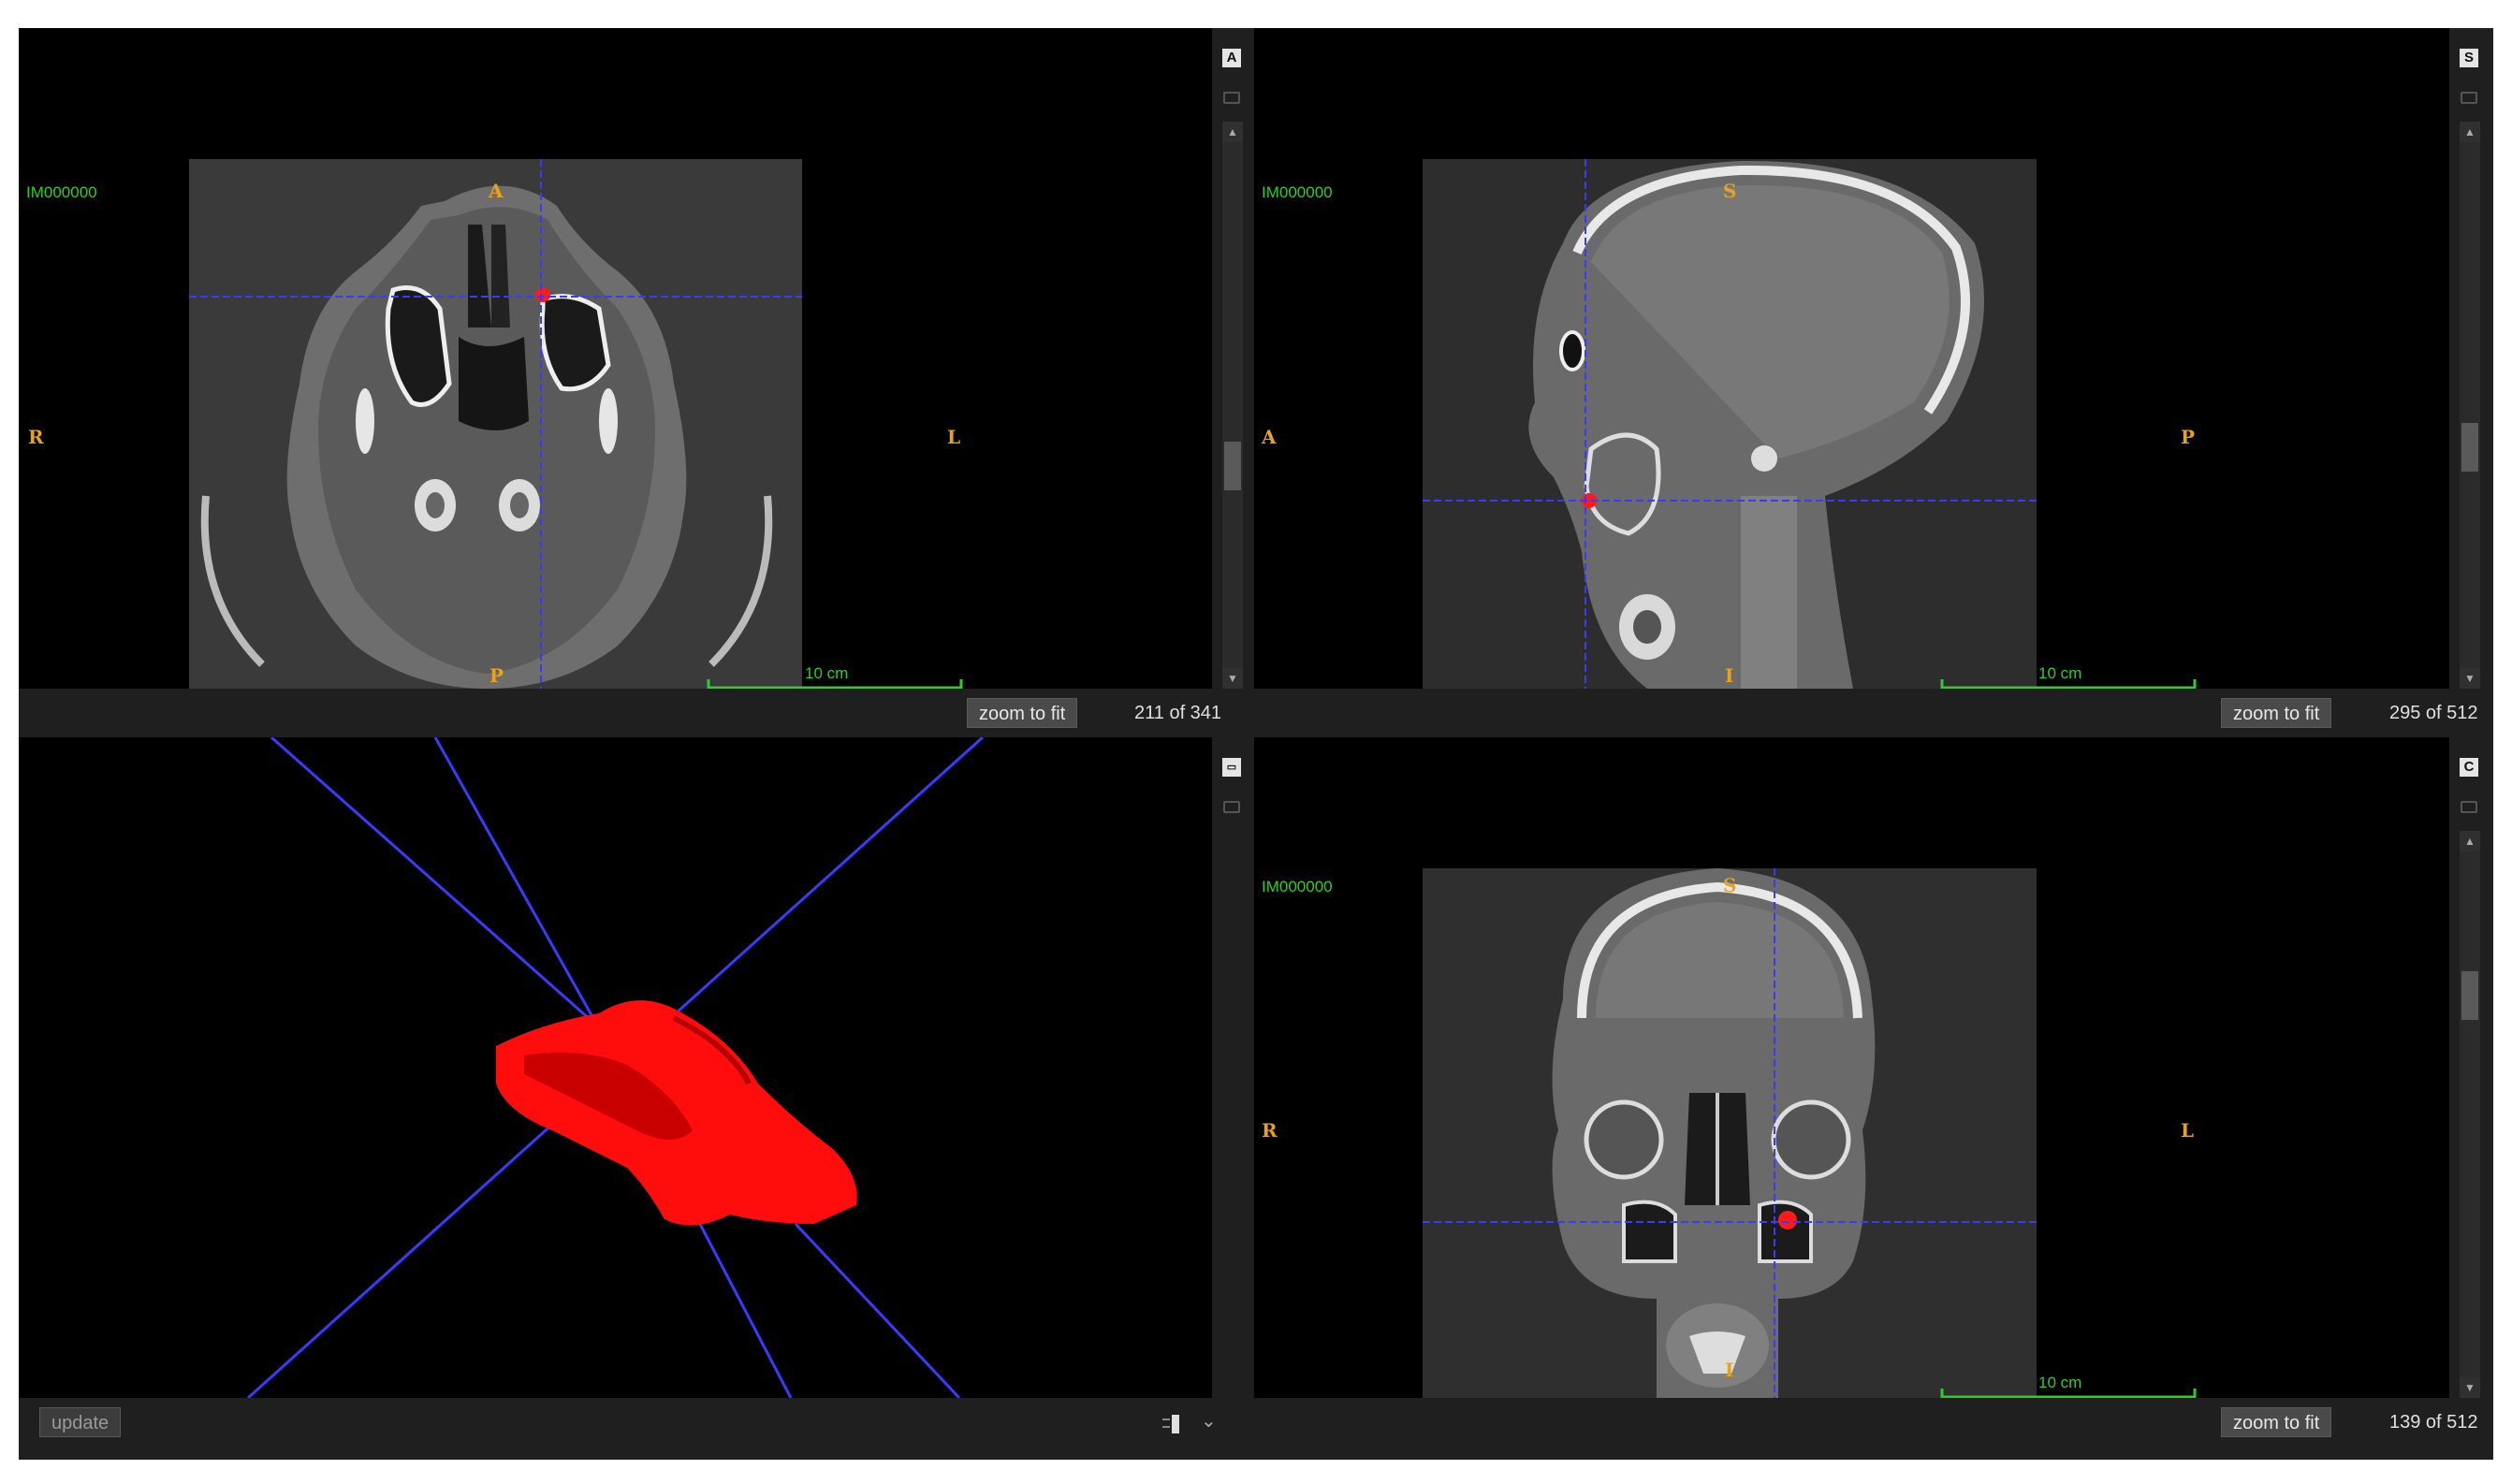  I want to click on coronal-segmentation-mark, so click(1787, 1220).